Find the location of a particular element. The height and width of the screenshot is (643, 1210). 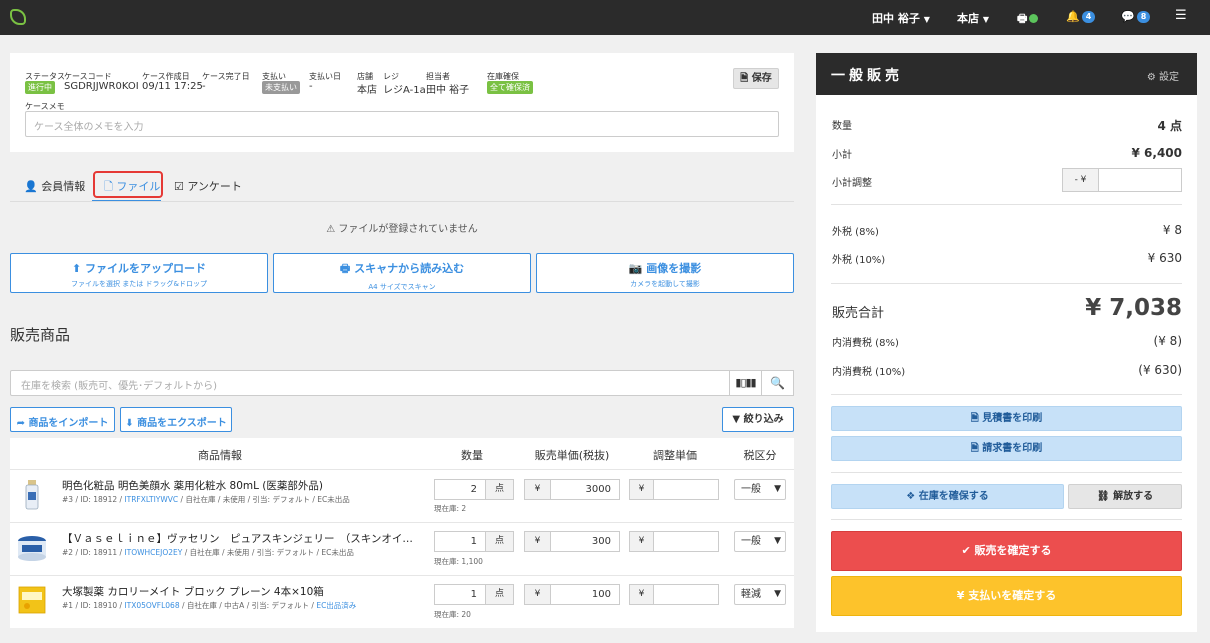

scan-button: 🖶 スキャナから読み込む A4 サイズでスキャン is located at coordinates (402, 273).